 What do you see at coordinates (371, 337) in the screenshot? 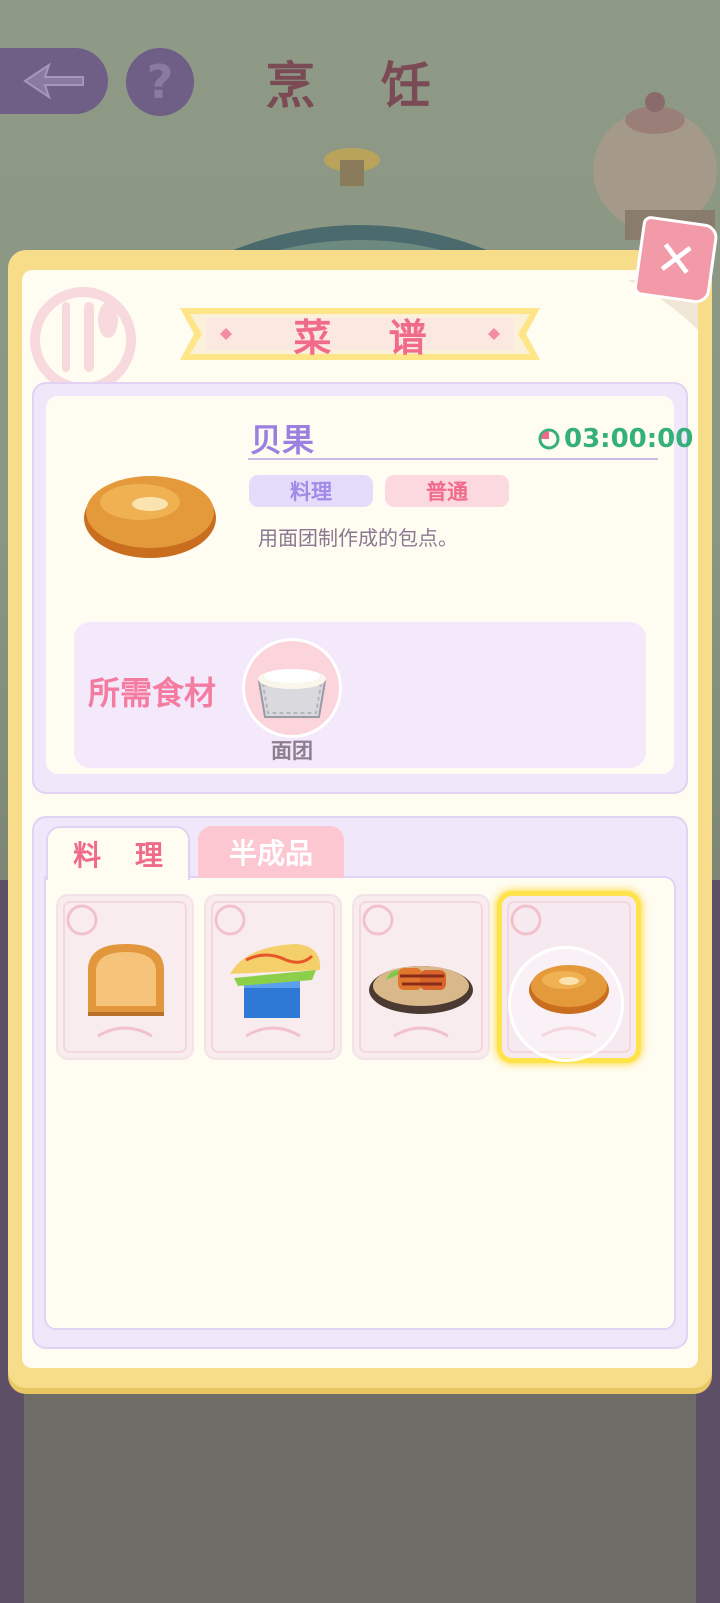
I see `panel-title: 菜 谱` at bounding box center [371, 337].